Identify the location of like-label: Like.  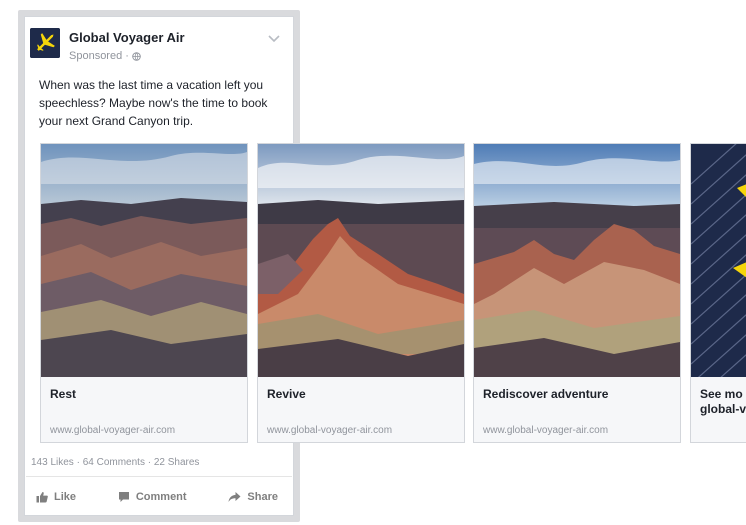
(65, 497).